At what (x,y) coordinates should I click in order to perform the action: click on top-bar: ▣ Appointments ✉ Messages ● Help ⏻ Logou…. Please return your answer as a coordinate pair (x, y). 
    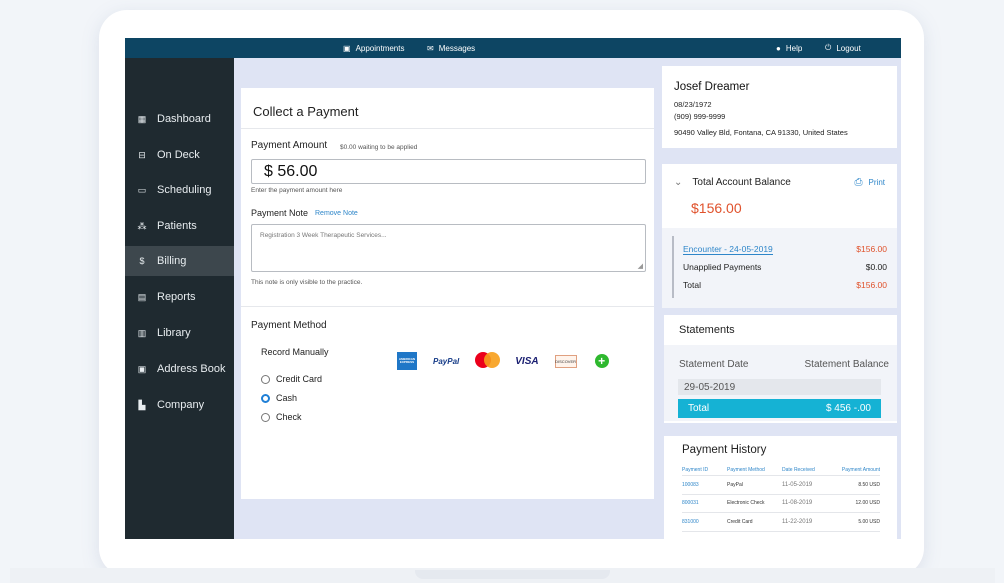
    Looking at the image, I should click on (513, 48).